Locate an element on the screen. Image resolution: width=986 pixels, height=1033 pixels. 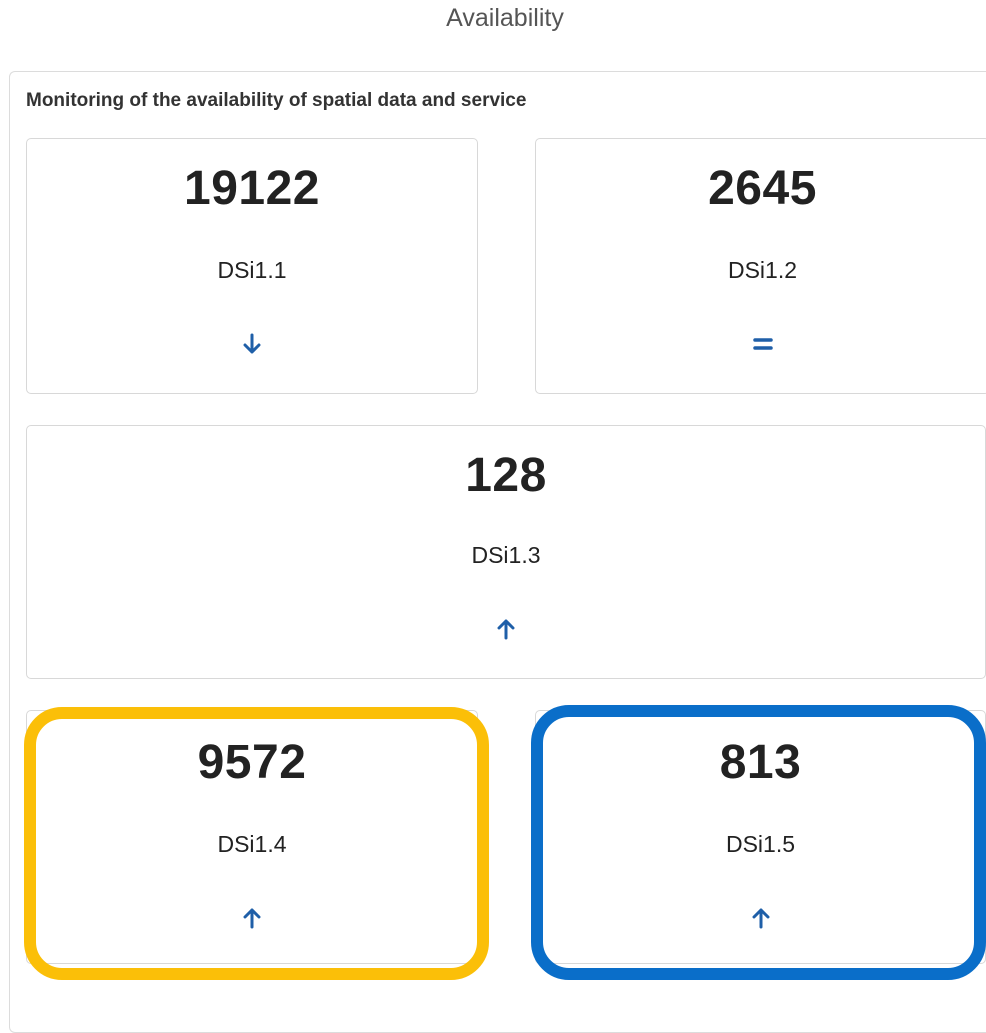
indicator-card-dsi1-5: 813 DSi1.5 is located at coordinates (760, 837).